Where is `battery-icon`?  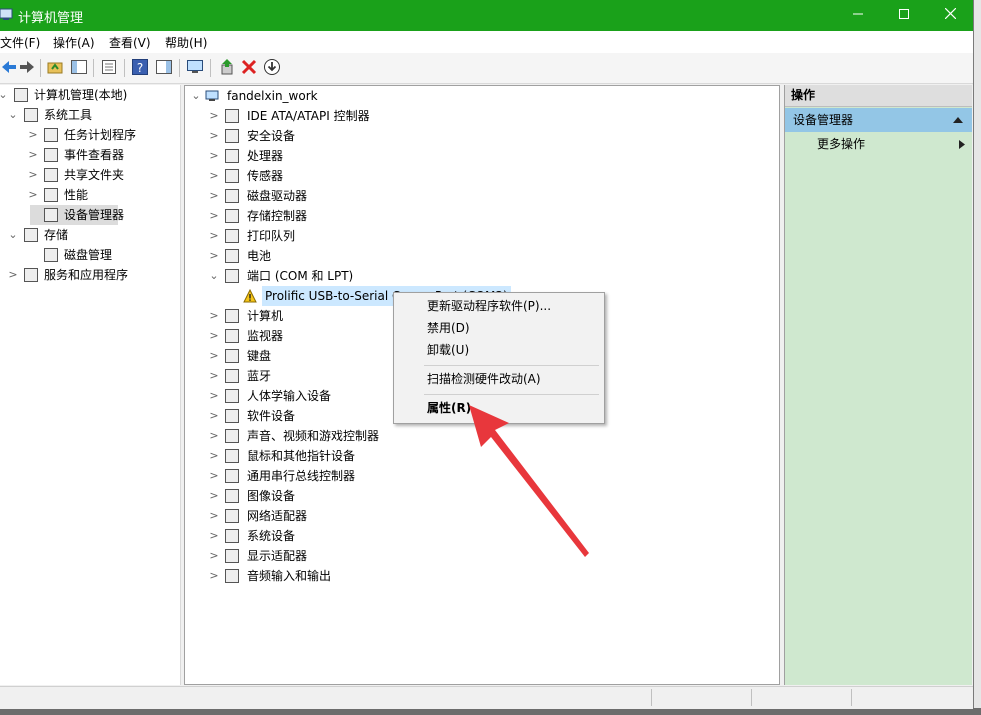
battery-icon is located at coordinates (232, 256).